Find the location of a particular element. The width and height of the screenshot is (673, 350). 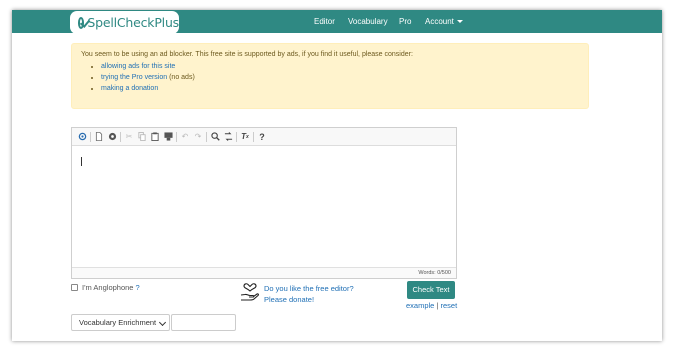

anglophone-help-link: ? is located at coordinates (137, 287).